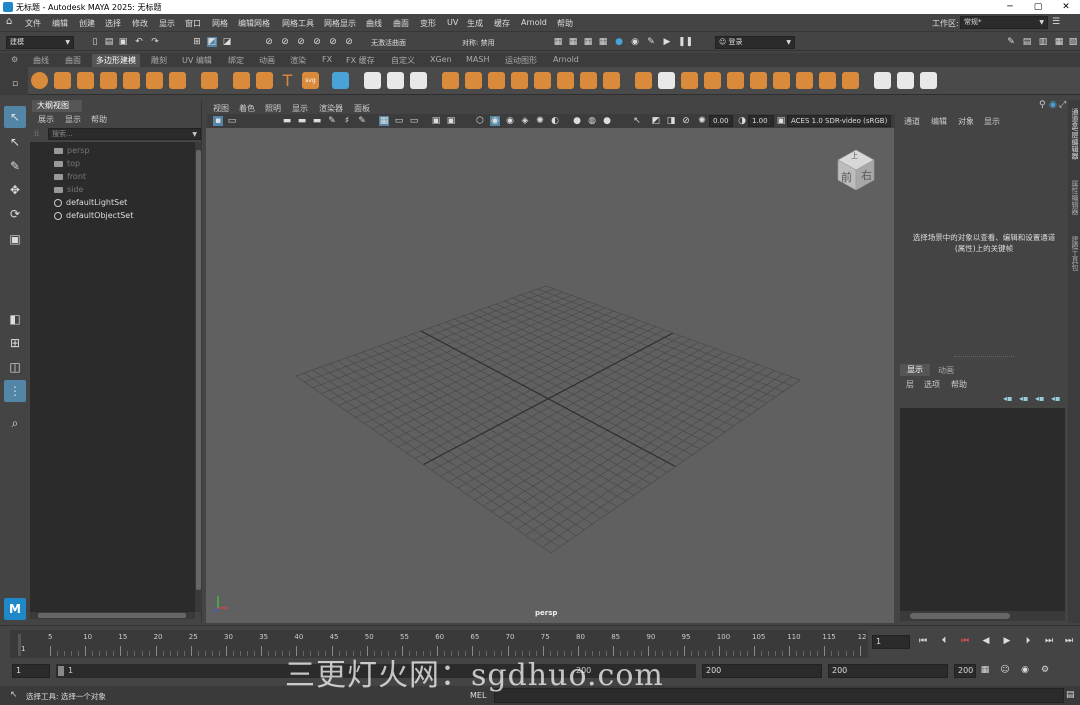 The image size is (1080, 705). I want to click on layer-menu-help: 帮助, so click(959, 384).